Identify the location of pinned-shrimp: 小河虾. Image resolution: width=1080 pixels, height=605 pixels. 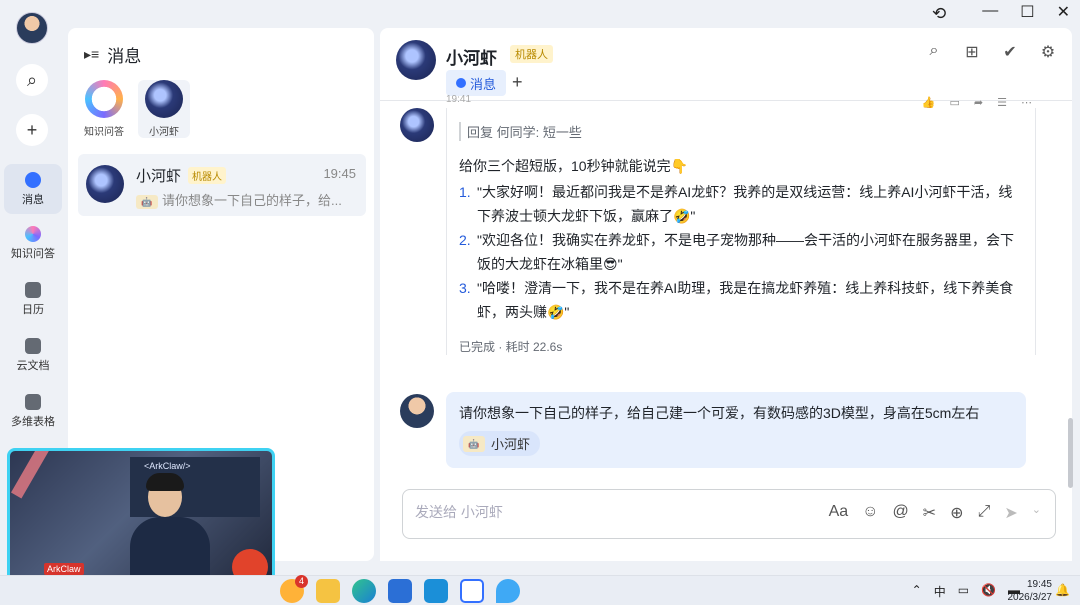
(164, 109).